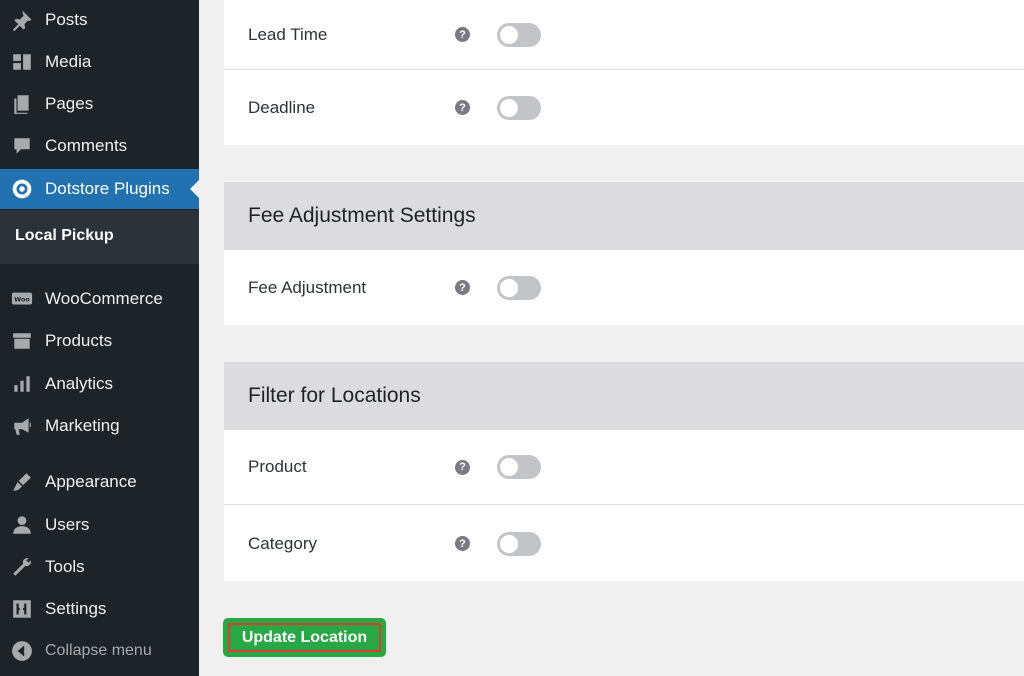  I want to click on submenu: Local Pickup, so click(99, 237).